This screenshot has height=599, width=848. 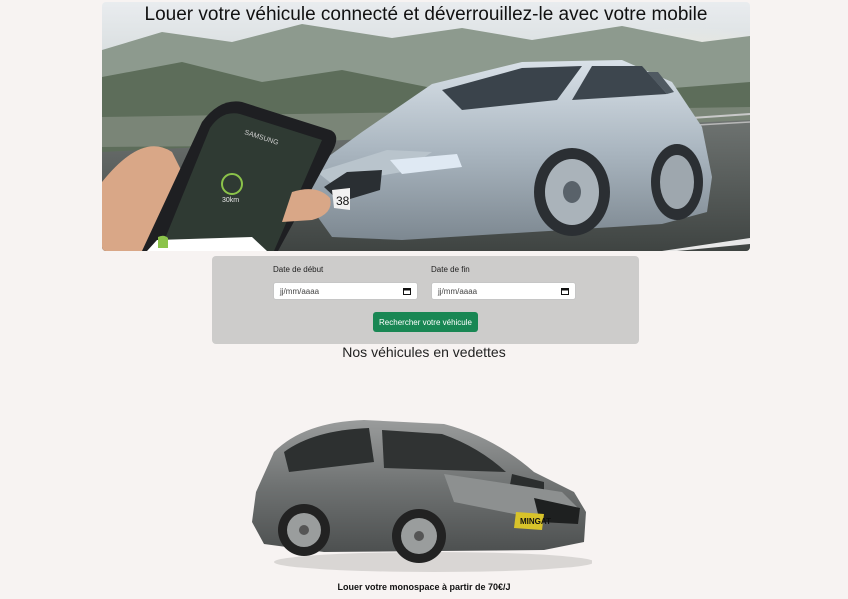 What do you see at coordinates (300, 291) in the screenshot?
I see `start-date-placeholder: jj/mm/aaaa` at bounding box center [300, 291].